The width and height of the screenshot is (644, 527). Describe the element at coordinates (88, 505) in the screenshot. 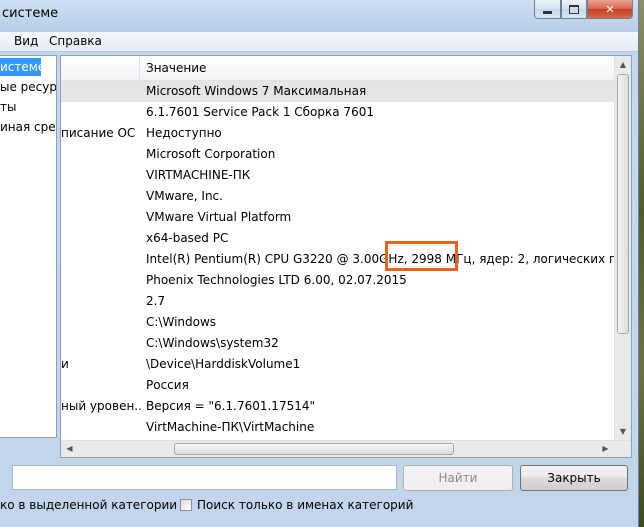

I see `search-selected-category-label: ко в выделенной категории` at that location.